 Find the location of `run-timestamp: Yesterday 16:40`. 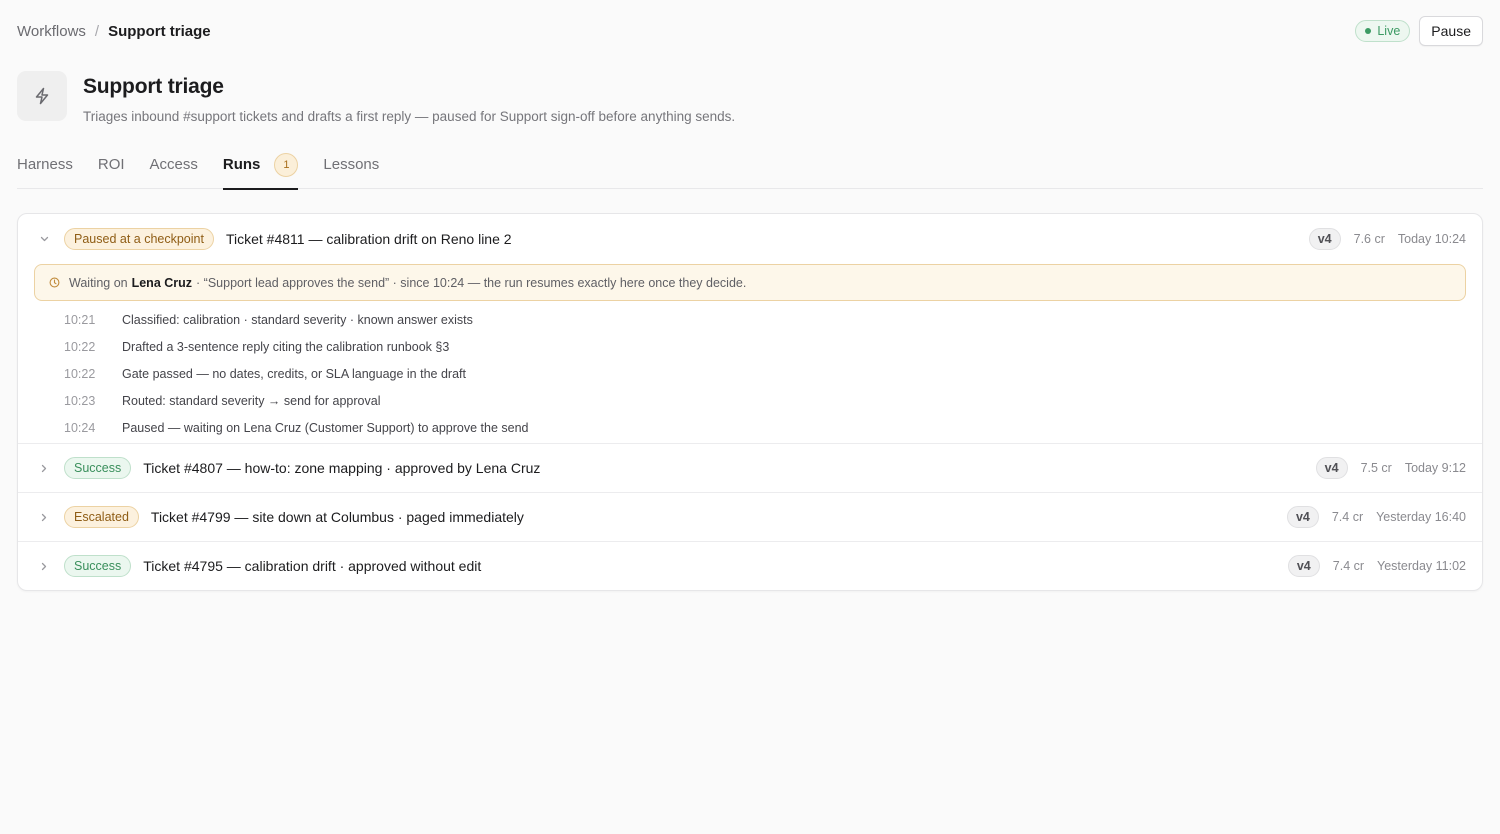

run-timestamp: Yesterday 16:40 is located at coordinates (1421, 517).